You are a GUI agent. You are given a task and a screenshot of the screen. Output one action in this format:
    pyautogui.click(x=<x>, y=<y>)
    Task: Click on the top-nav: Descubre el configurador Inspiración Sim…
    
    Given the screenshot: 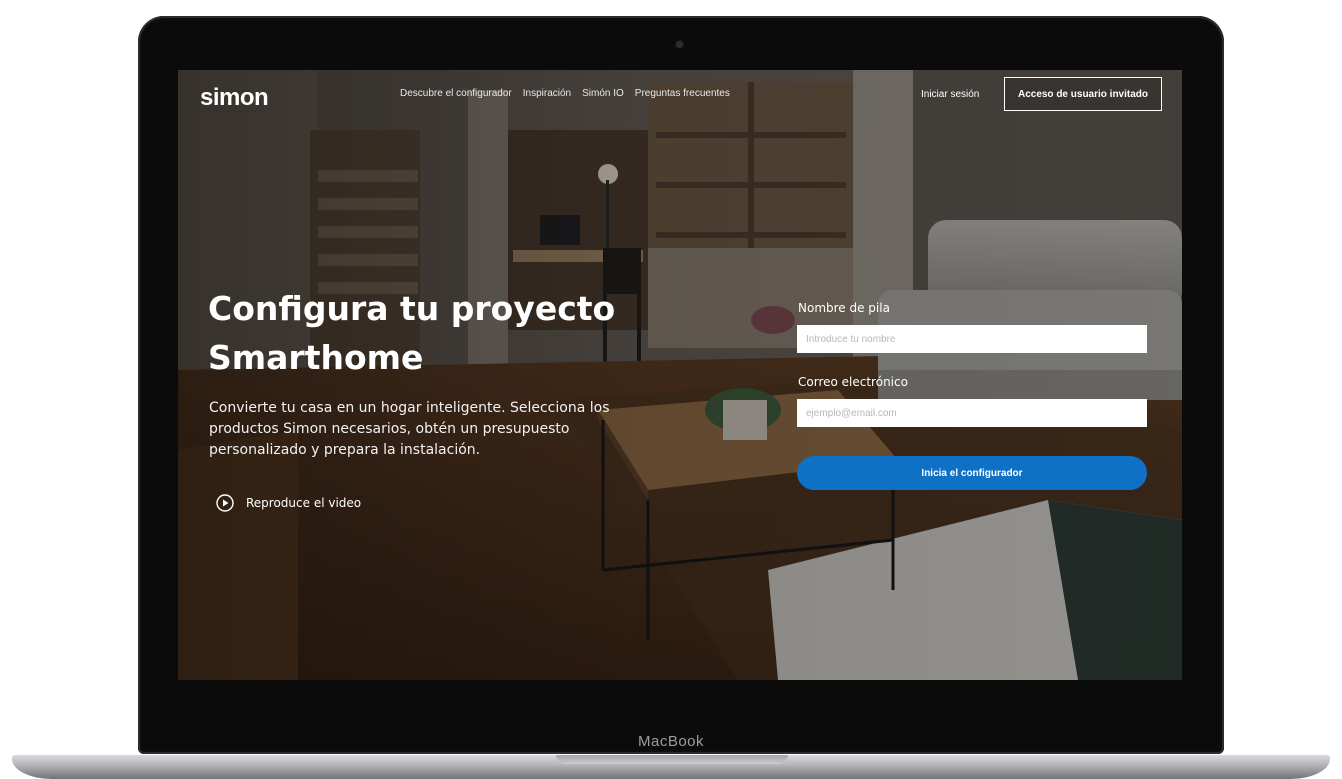 What is the action you would take?
    pyautogui.click(x=565, y=93)
    